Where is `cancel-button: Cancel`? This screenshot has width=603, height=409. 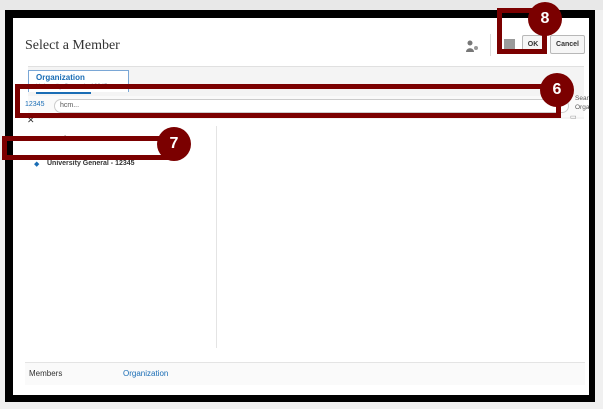 cancel-button: Cancel is located at coordinates (567, 44).